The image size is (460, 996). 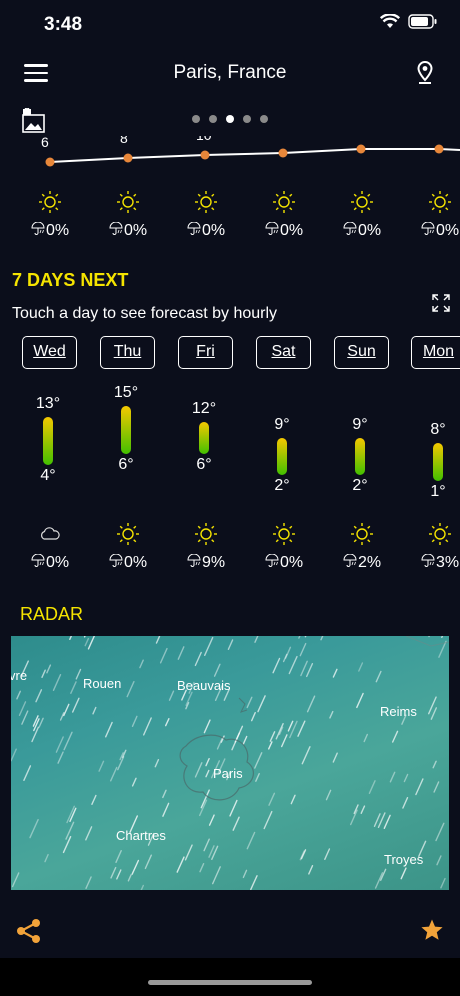 What do you see at coordinates (50, 533) in the screenshot?
I see `cloud-icon` at bounding box center [50, 533].